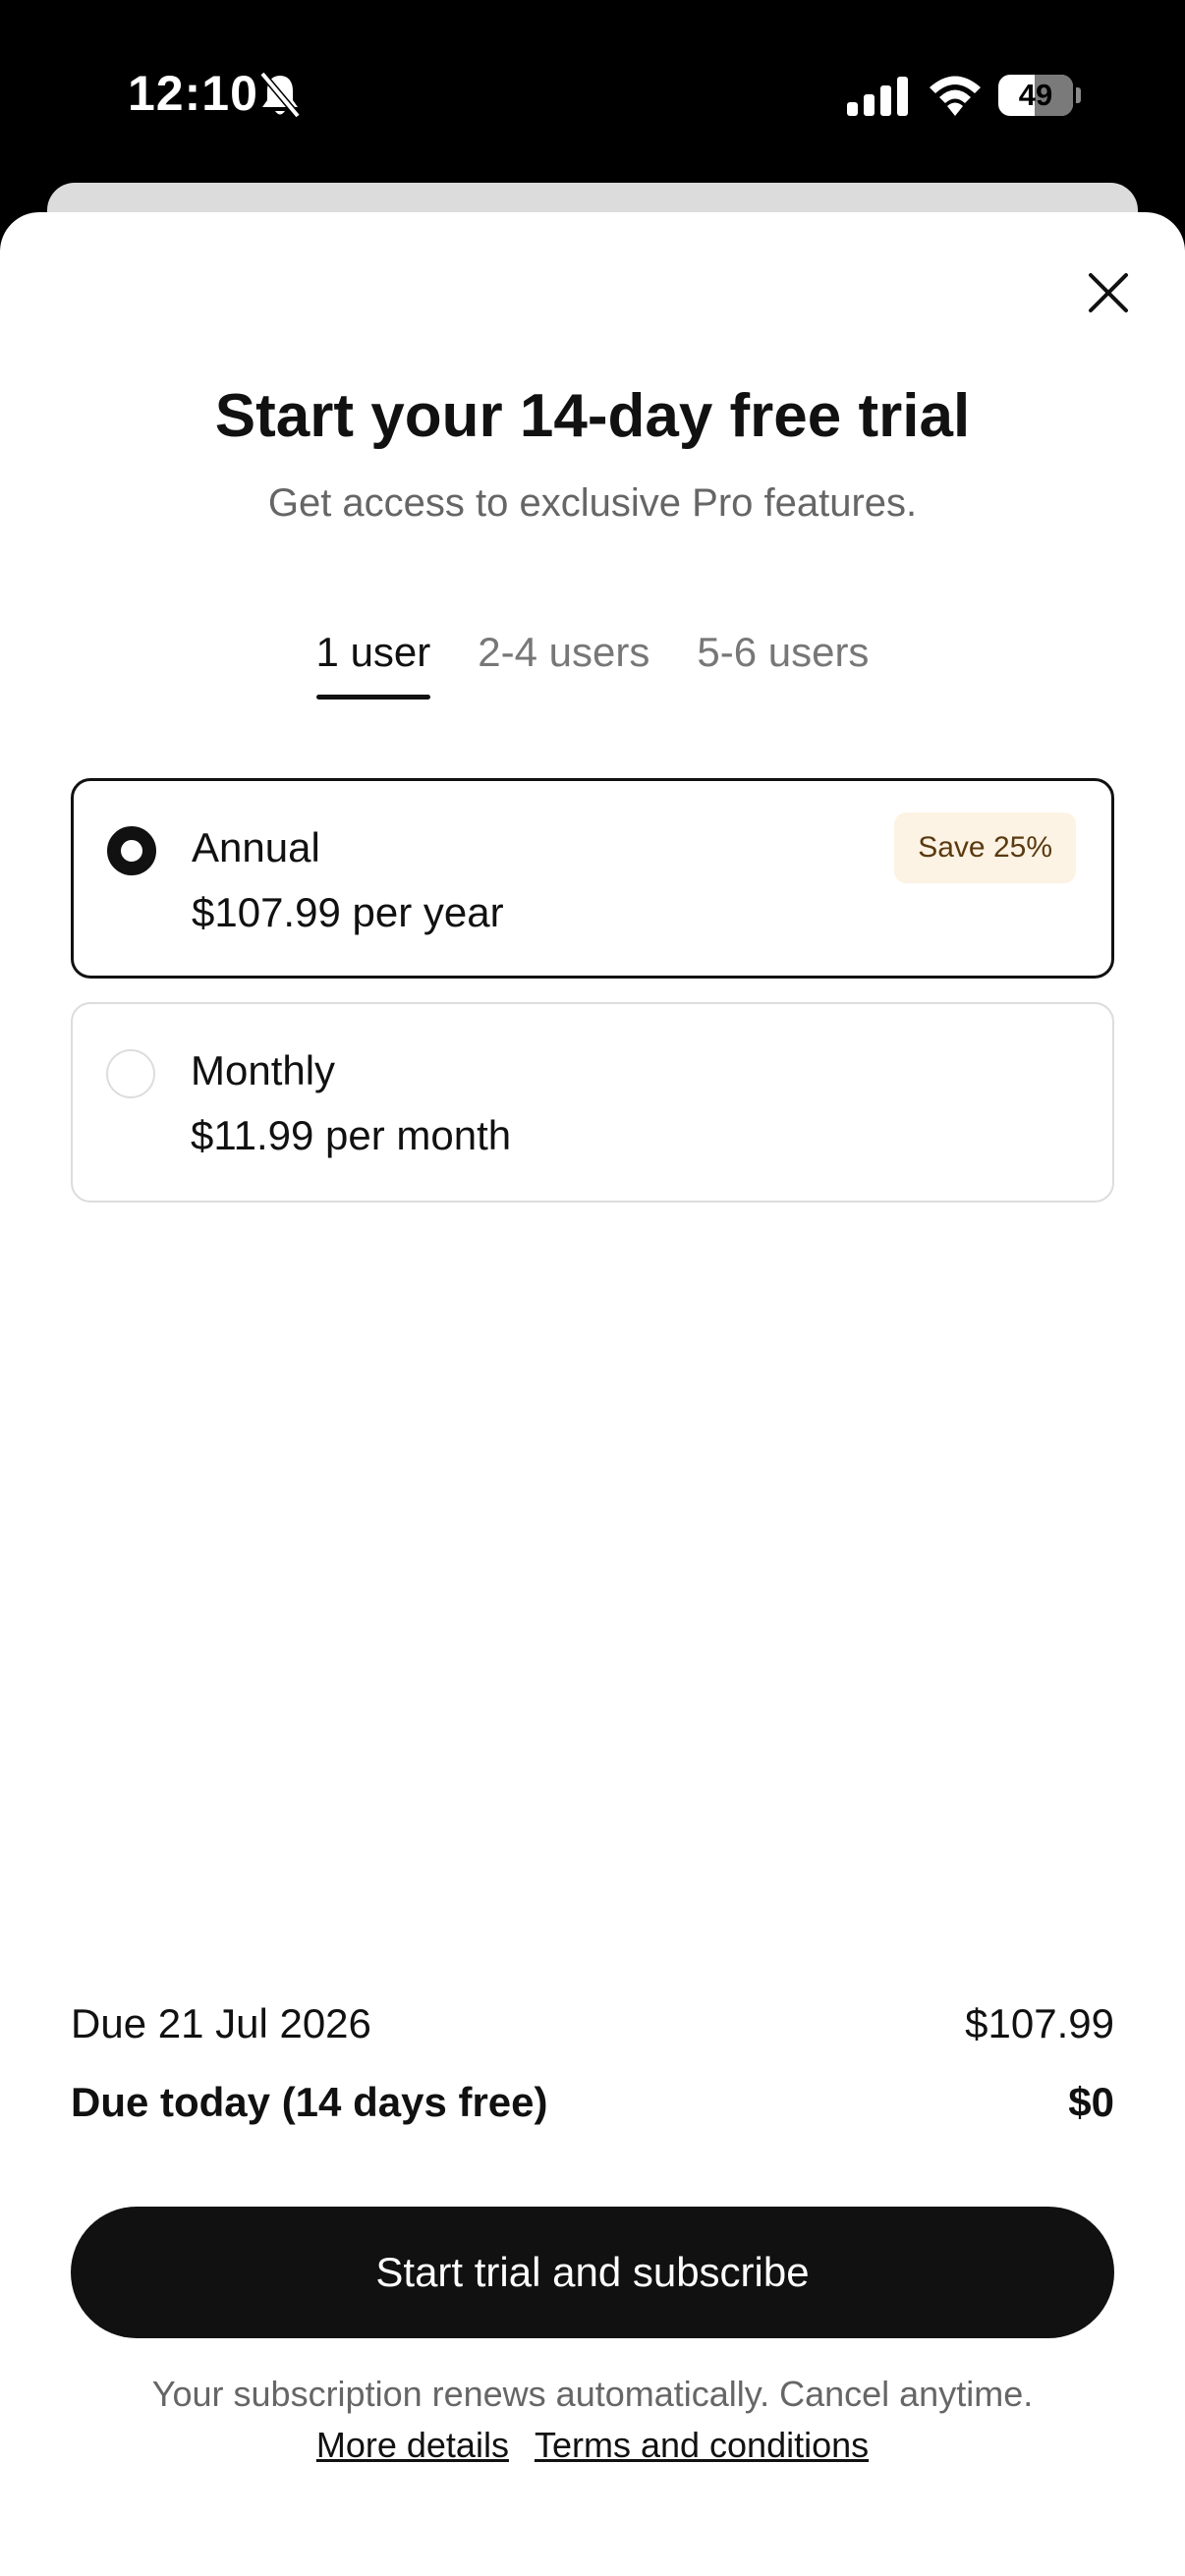 This screenshot has width=1185, height=2576. What do you see at coordinates (592, 1102) in the screenshot?
I see `plan-monthly-option: Monthly $11.99 per month` at bounding box center [592, 1102].